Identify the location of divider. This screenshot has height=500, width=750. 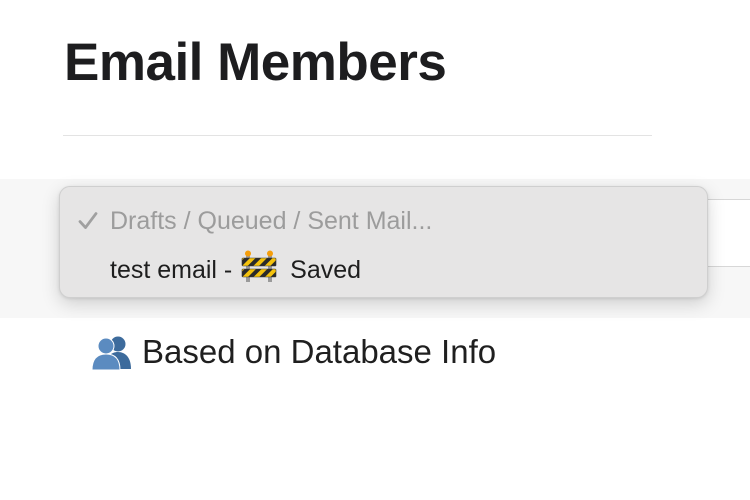
(357, 135).